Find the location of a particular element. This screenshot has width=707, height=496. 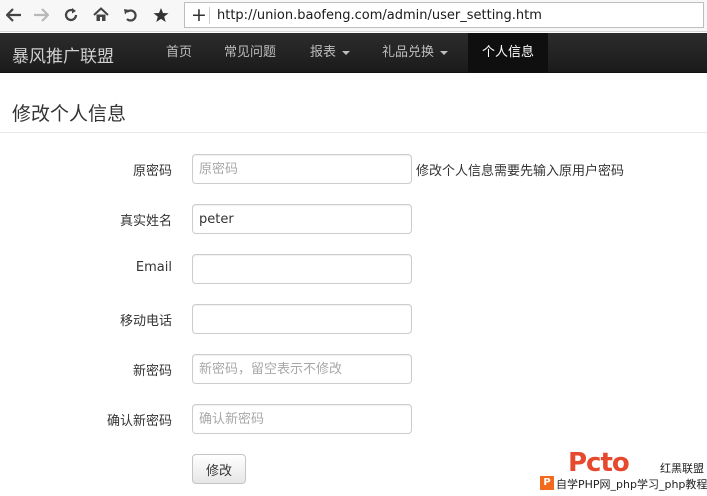

nav-faq: 常见问题 is located at coordinates (250, 53).